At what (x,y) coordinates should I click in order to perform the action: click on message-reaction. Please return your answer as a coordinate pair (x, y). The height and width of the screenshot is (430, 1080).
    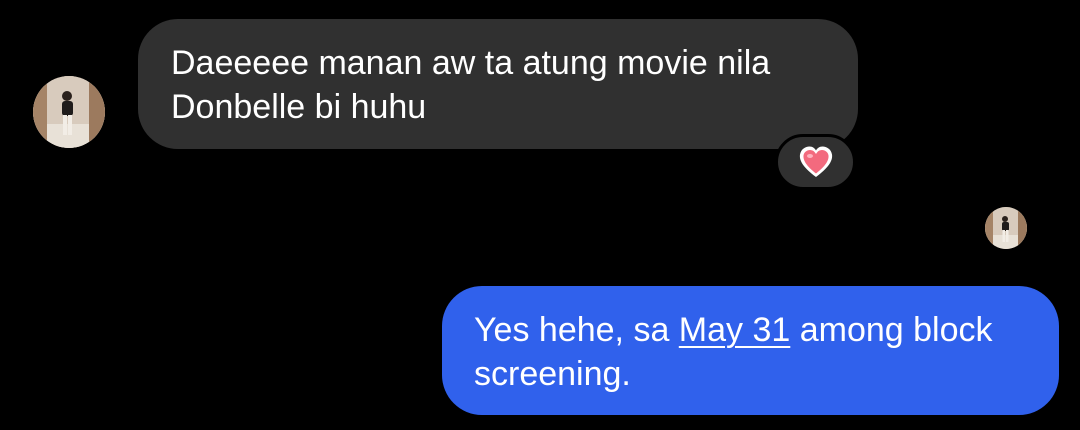
    Looking at the image, I should click on (815, 162).